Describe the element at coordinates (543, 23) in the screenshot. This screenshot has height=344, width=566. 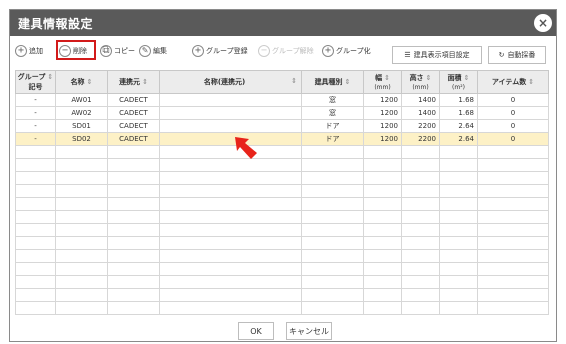
I see `close-icon: ×` at that location.